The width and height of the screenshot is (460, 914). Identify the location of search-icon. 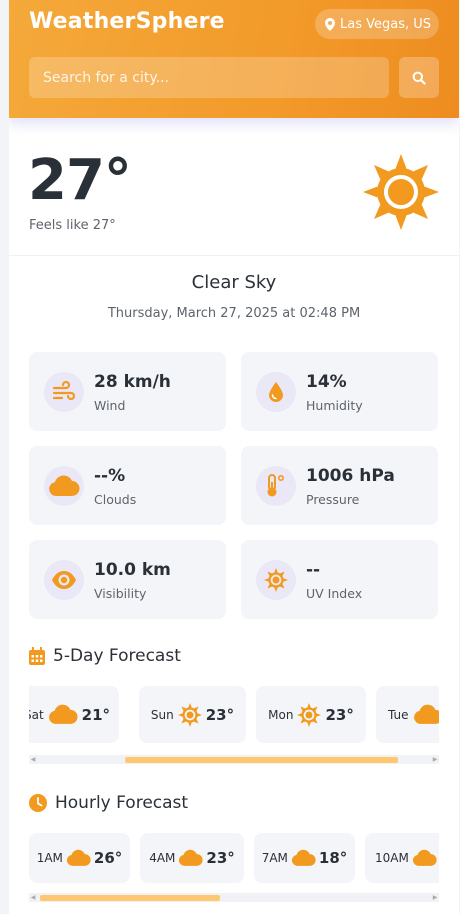
(419, 78).